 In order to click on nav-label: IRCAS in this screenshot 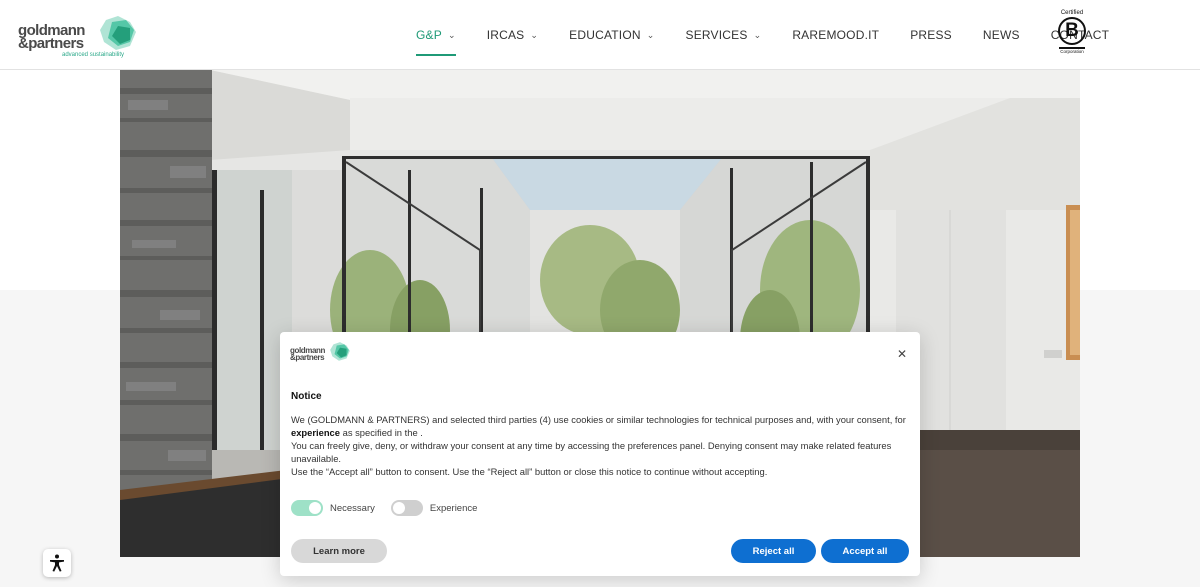, I will do `click(505, 35)`.